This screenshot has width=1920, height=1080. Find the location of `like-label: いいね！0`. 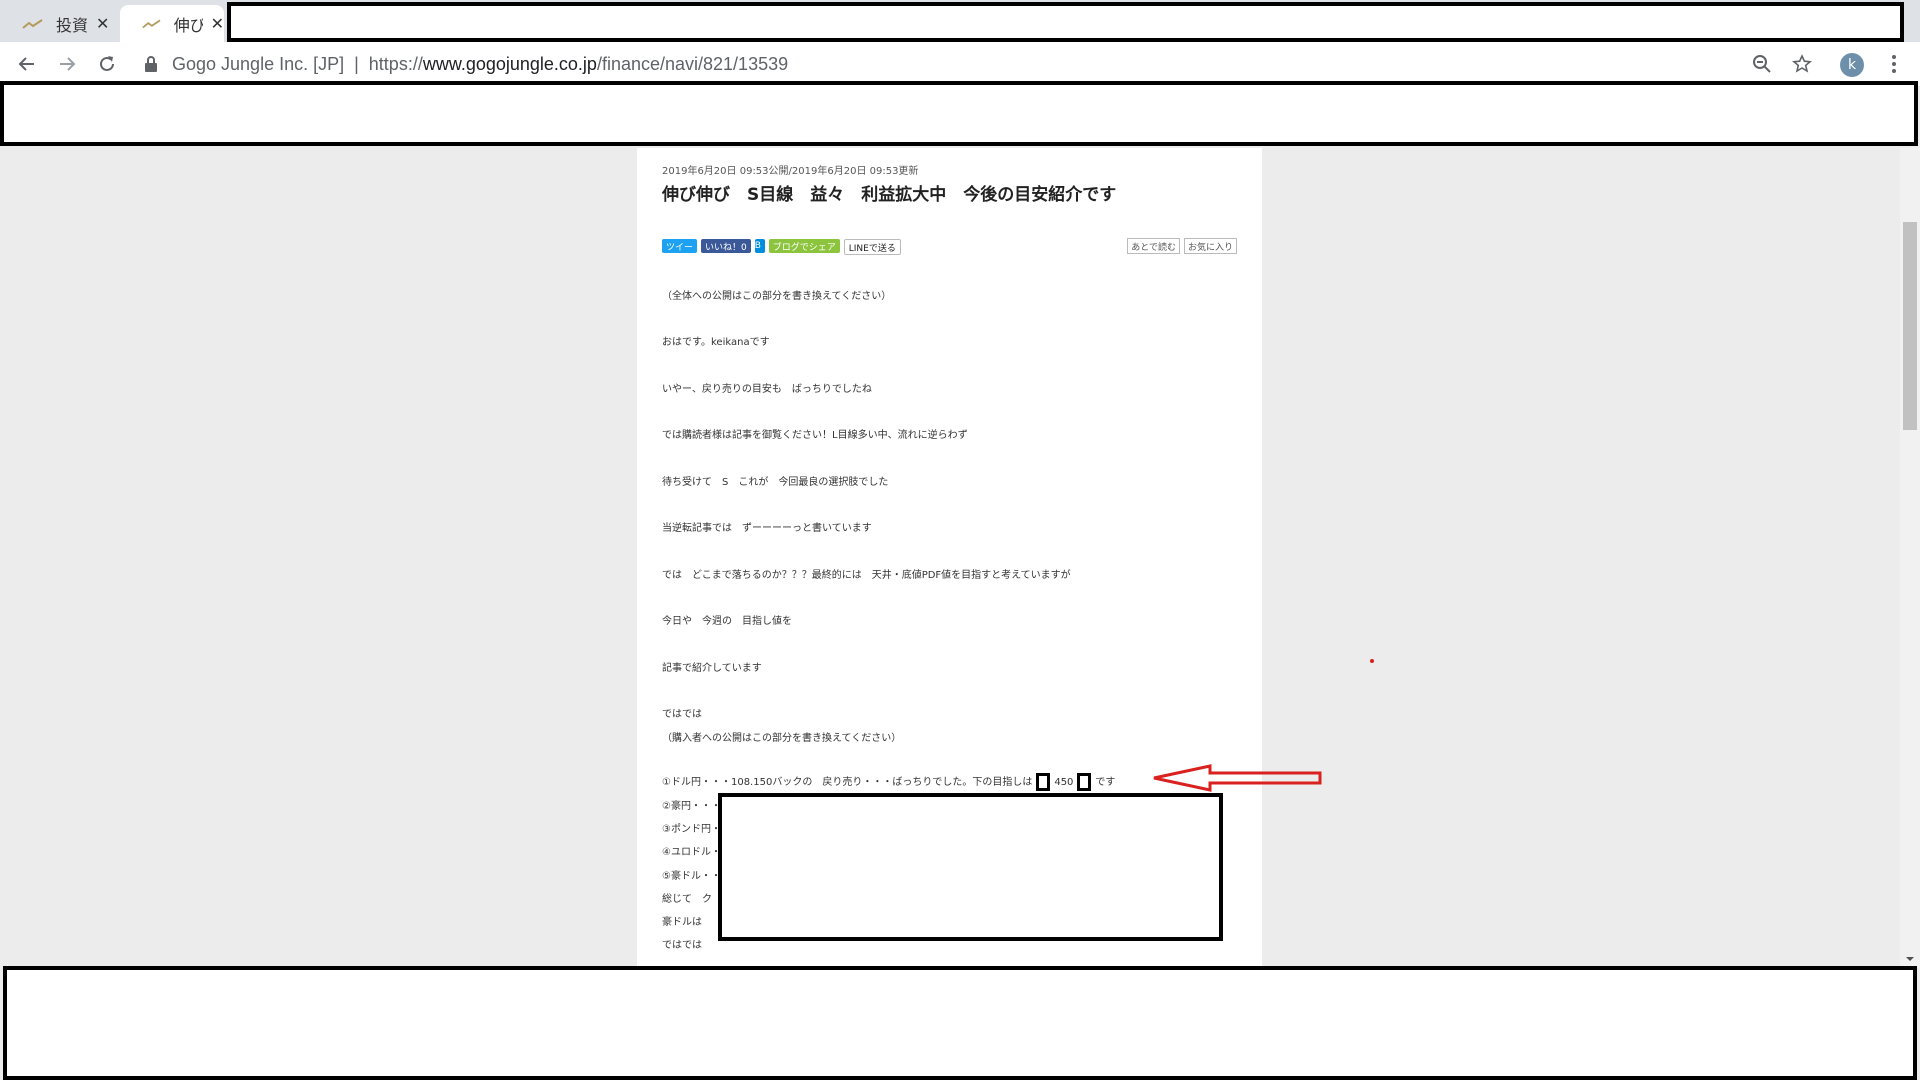

like-label: いいね！0 is located at coordinates (726, 247).